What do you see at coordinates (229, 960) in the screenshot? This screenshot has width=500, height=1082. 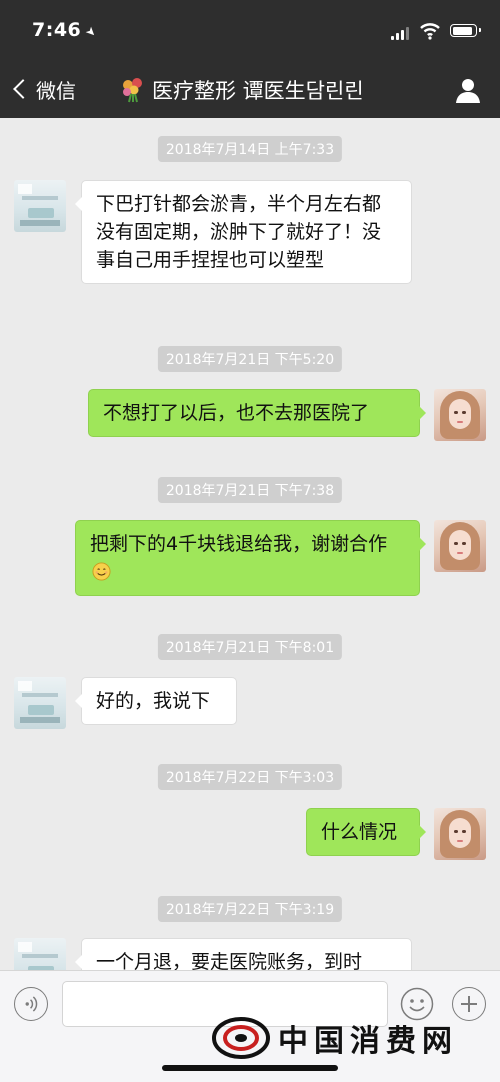 I see `message-text: 一个月退，要走医院账务，到时` at bounding box center [229, 960].